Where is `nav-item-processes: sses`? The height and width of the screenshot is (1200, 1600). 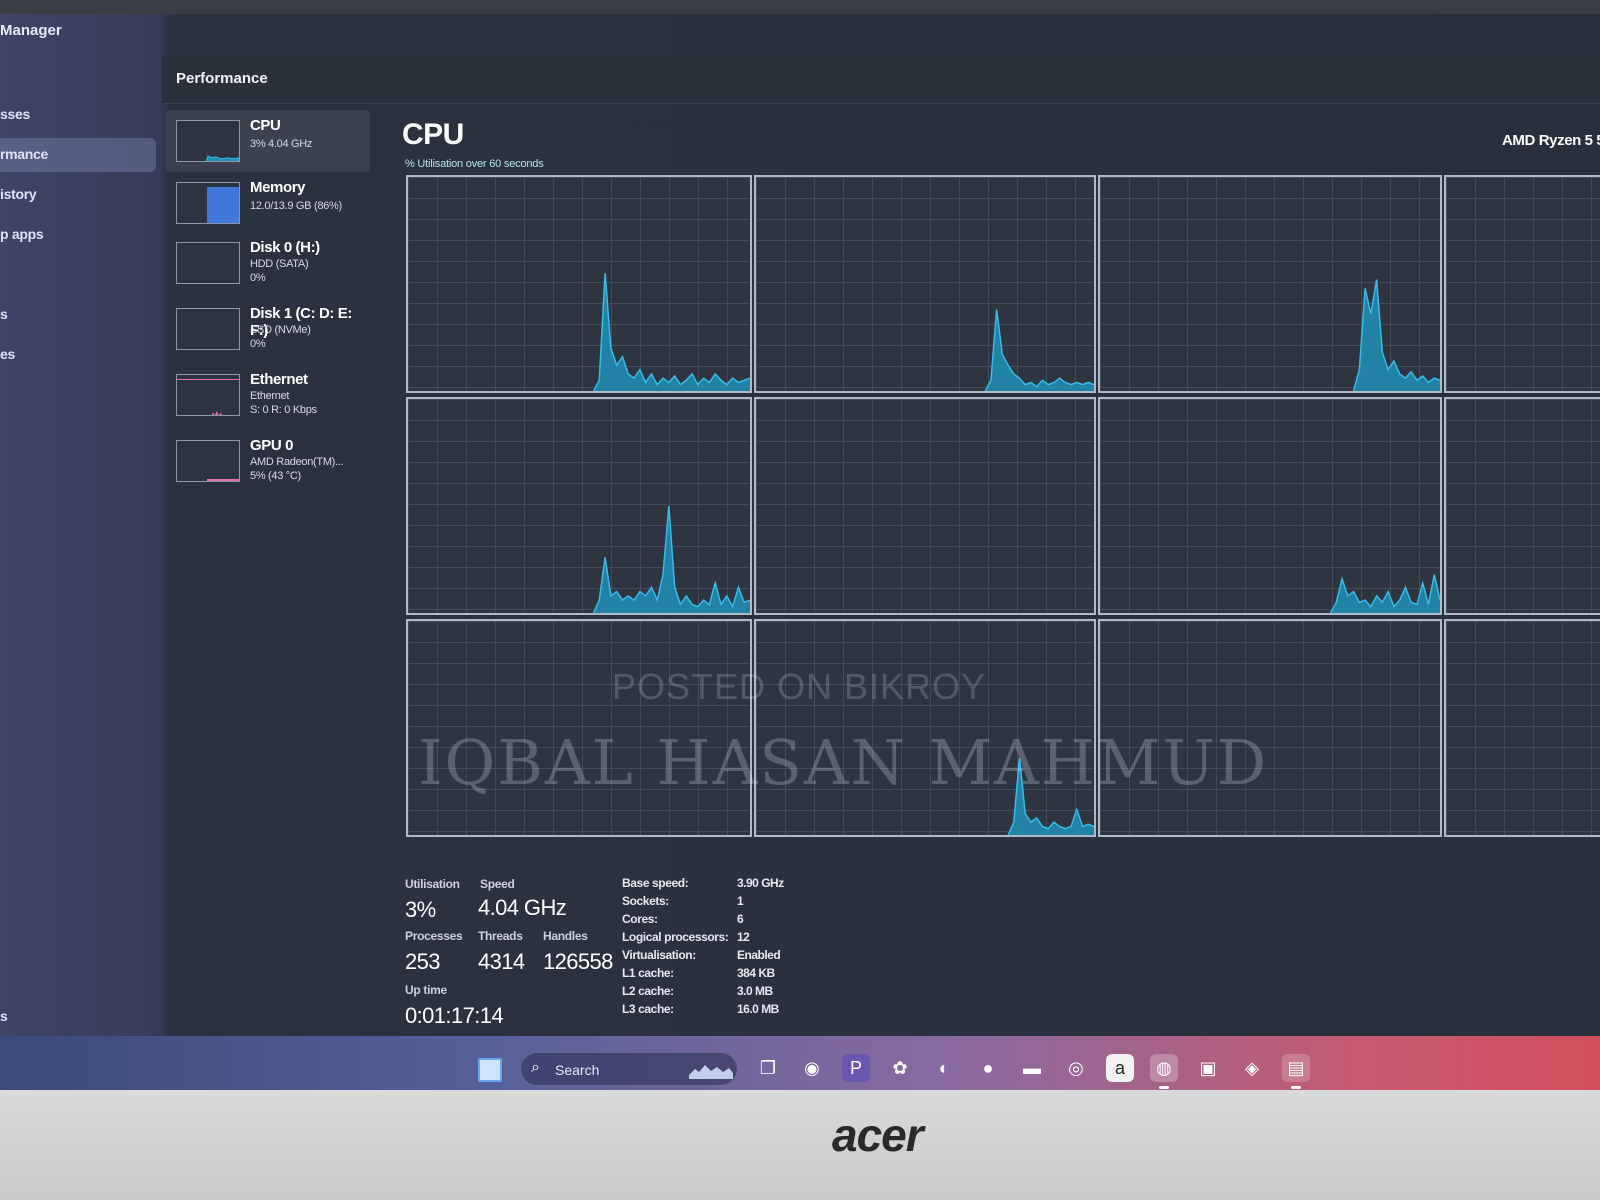
nav-item-processes: sses is located at coordinates (78, 115).